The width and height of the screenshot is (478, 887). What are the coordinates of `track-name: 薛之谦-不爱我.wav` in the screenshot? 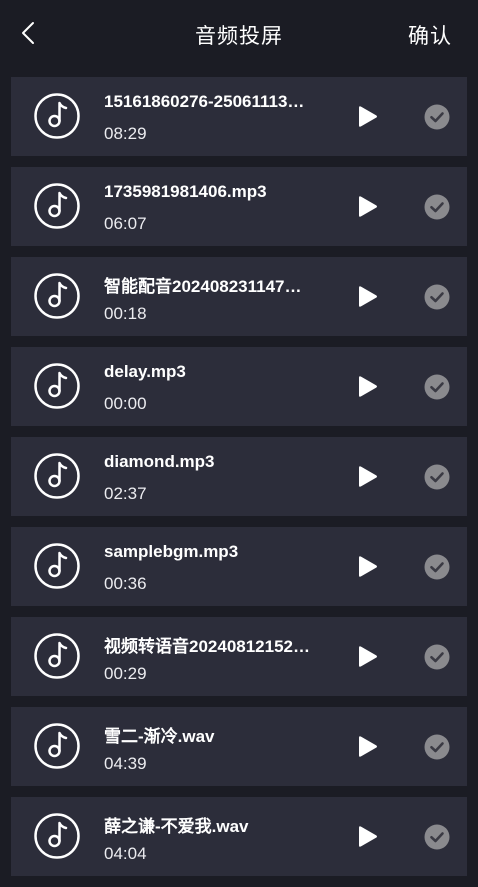 It's located at (176, 826).